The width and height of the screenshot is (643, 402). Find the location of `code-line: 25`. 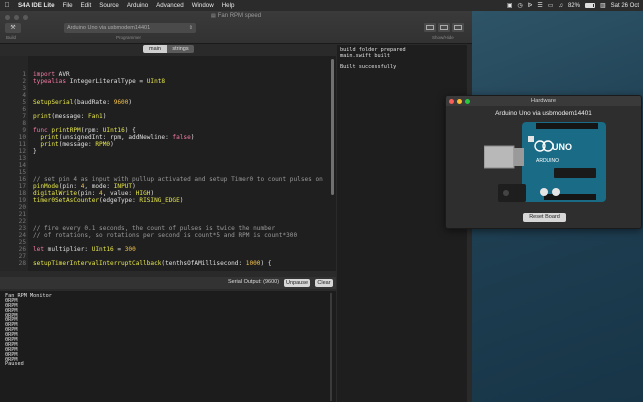

code-line: 25 is located at coordinates (168, 242).